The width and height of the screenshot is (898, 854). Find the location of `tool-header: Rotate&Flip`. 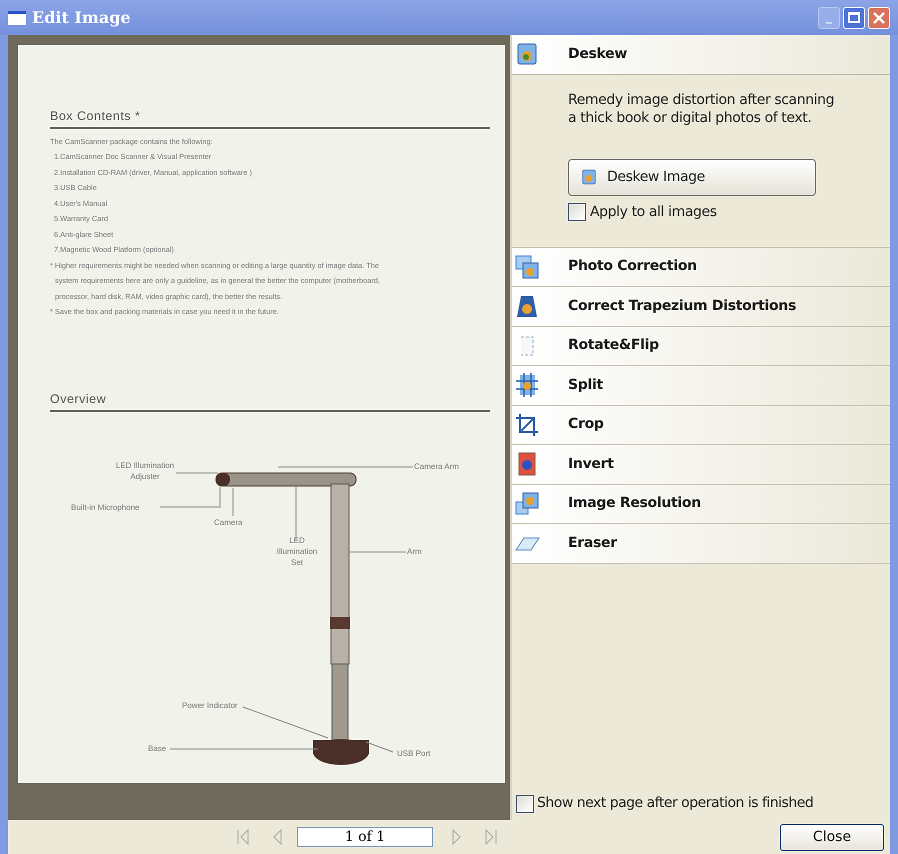

tool-header: Rotate&Flip is located at coordinates (701, 346).